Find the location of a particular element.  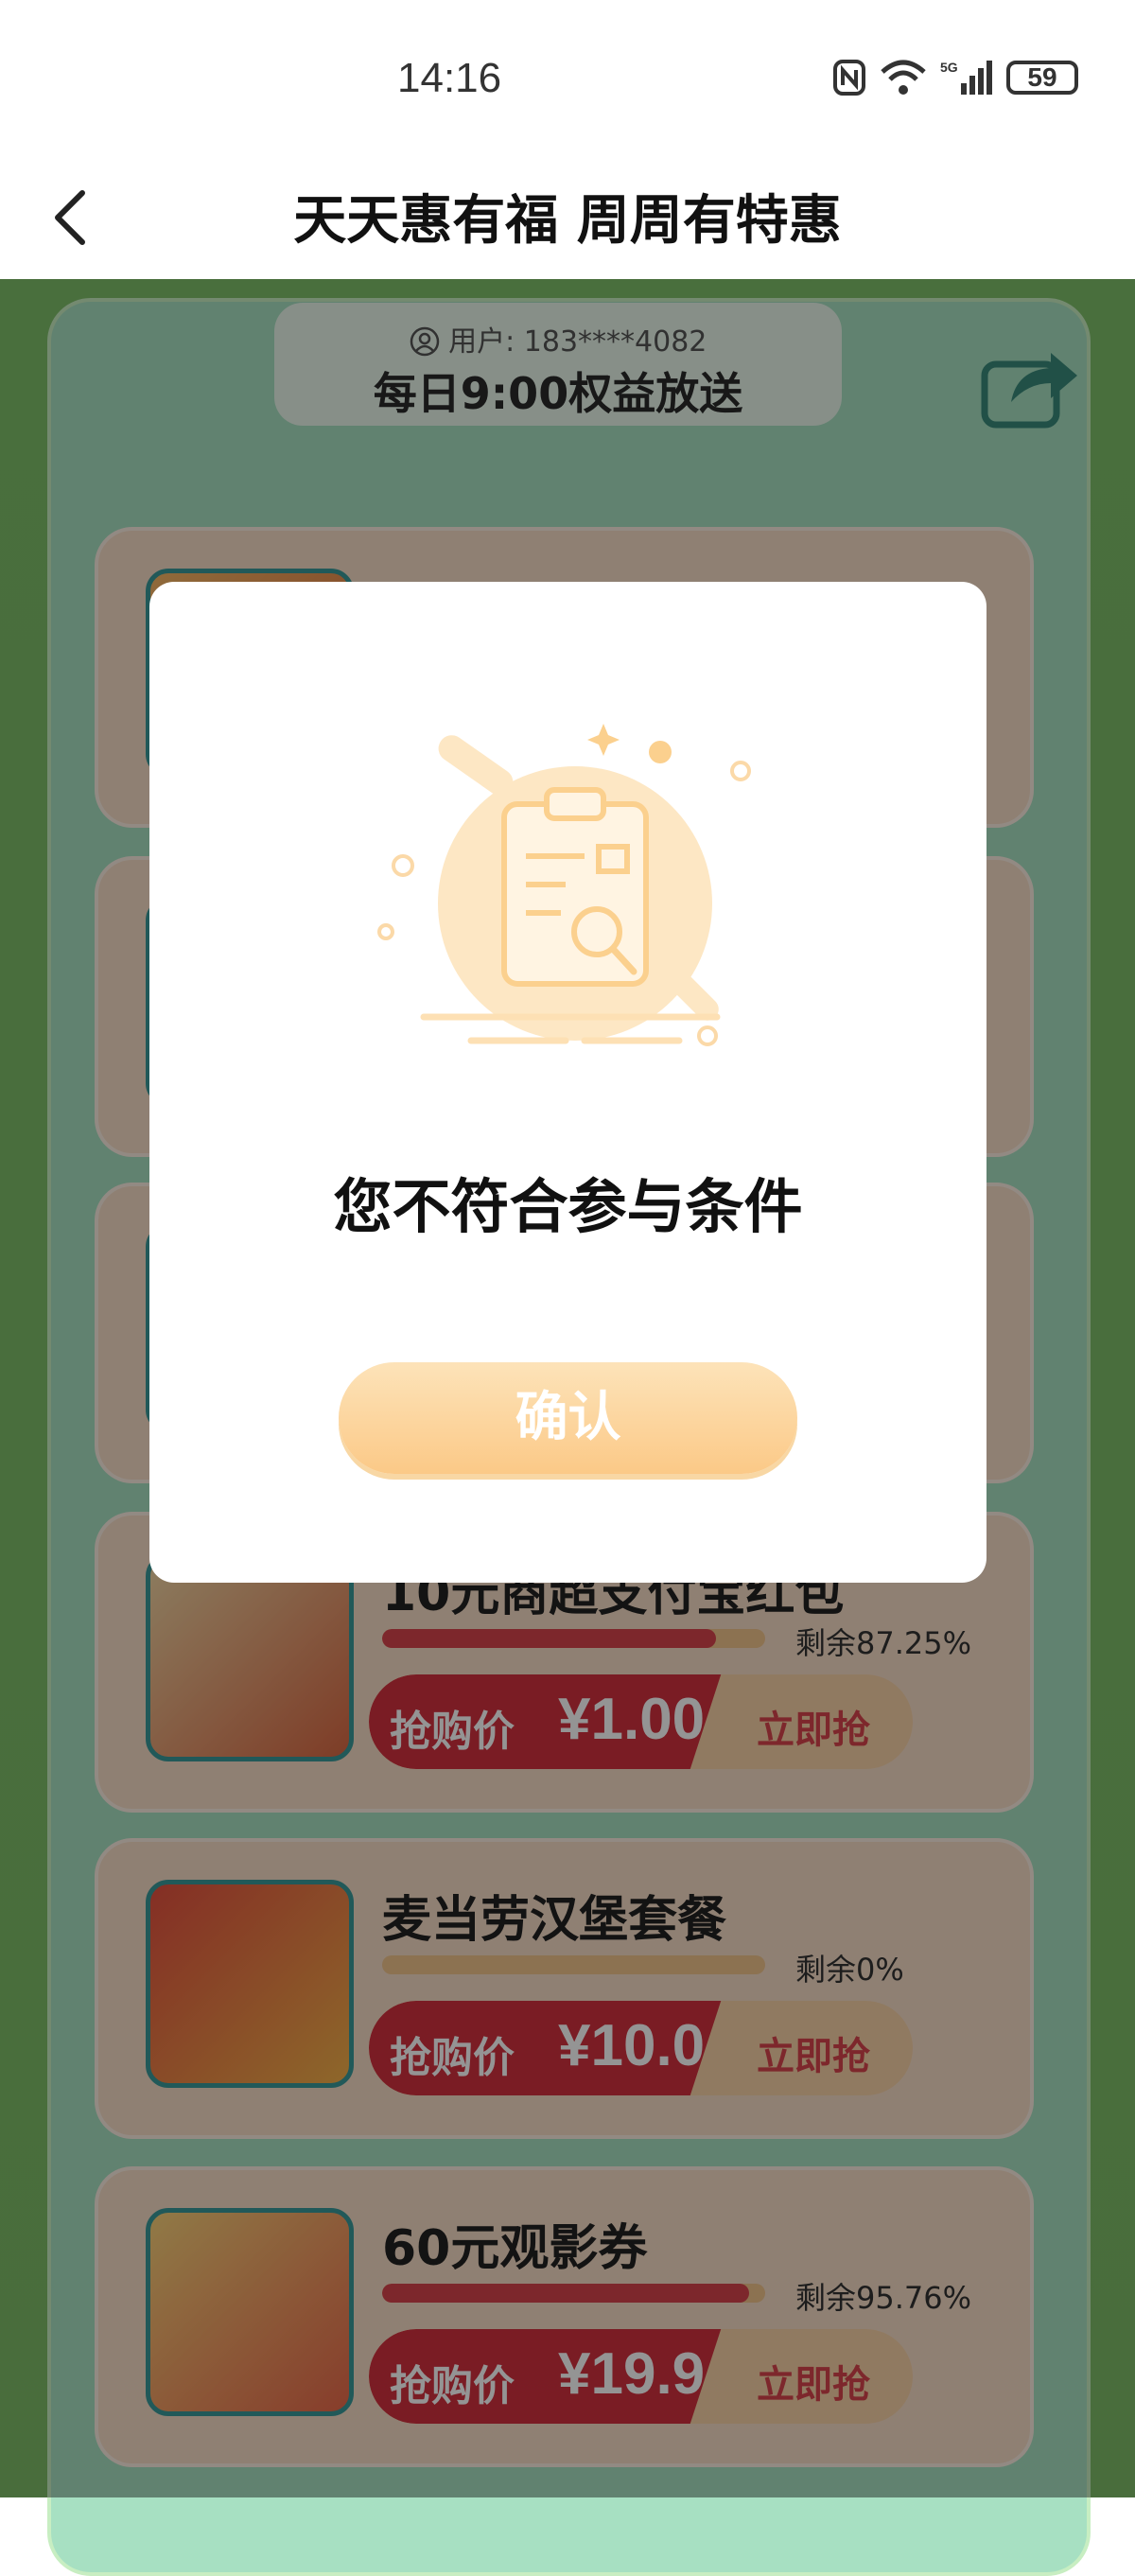

confirm-button: 确认 is located at coordinates (568, 1418).